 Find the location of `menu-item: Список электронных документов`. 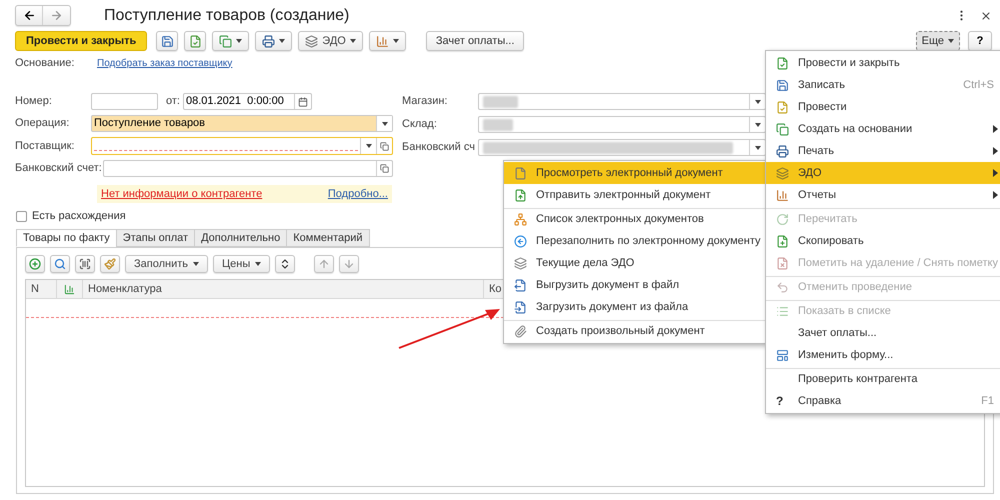

menu-item: Список электронных документов is located at coordinates (634, 219).